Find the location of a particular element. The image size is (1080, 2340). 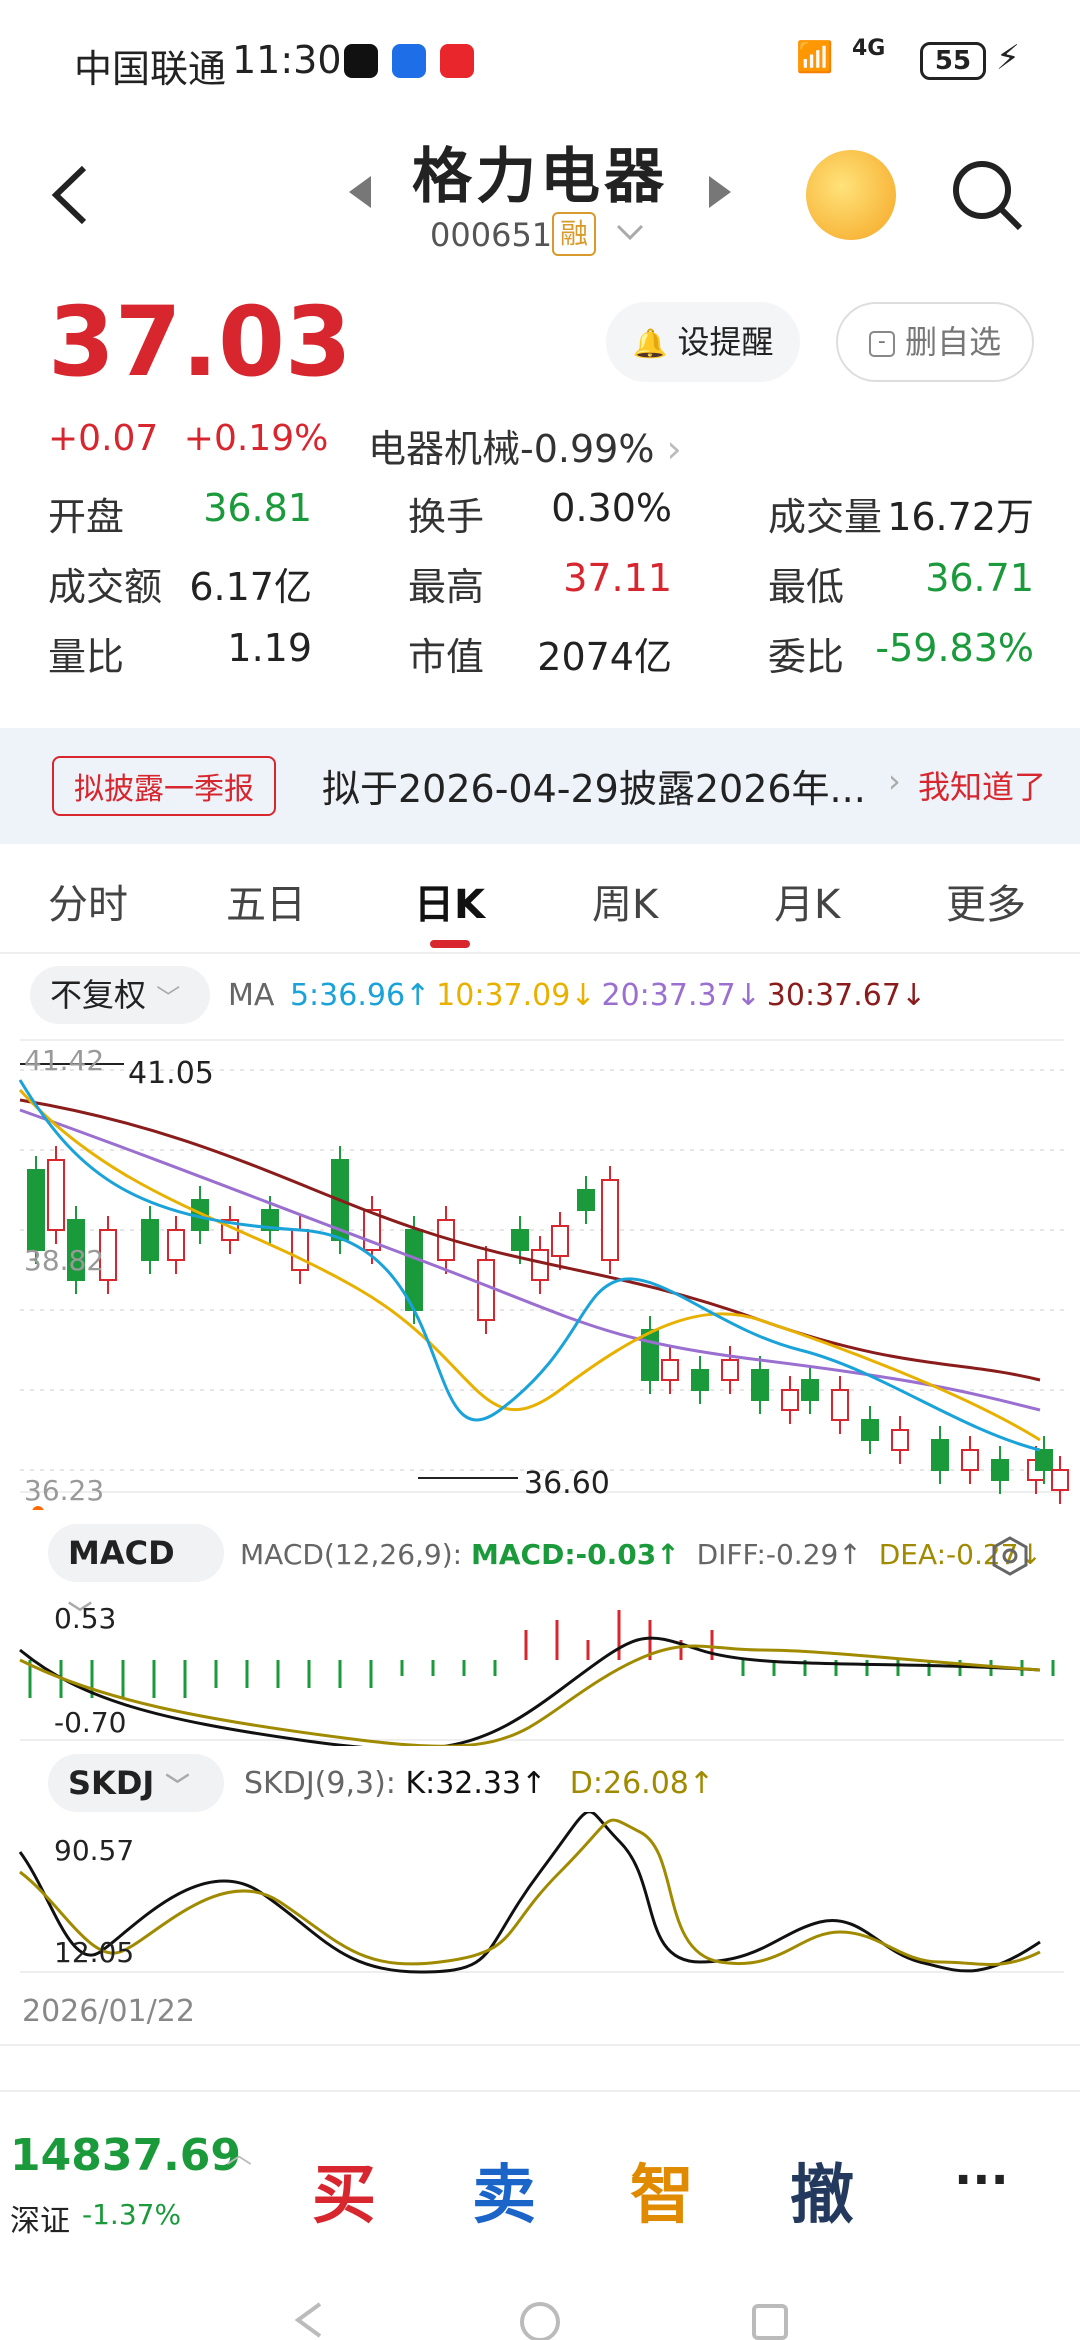

stock-name: 格力电器 is located at coordinates (540, 177).